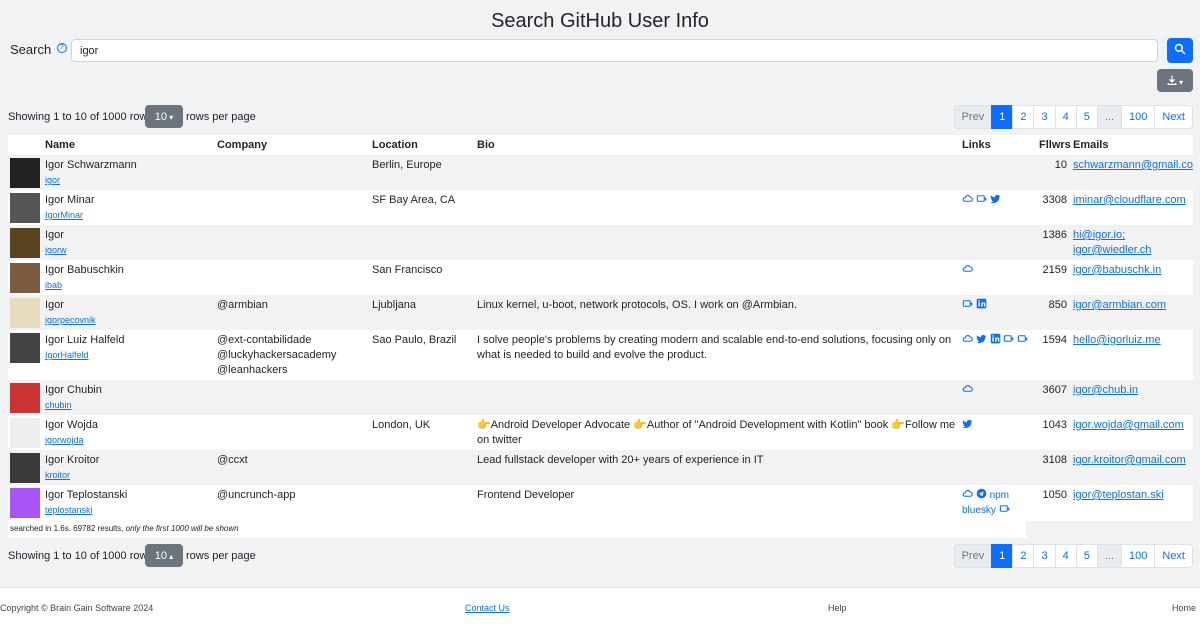  I want to click on followers-cell: 1386, so click(1054, 242).